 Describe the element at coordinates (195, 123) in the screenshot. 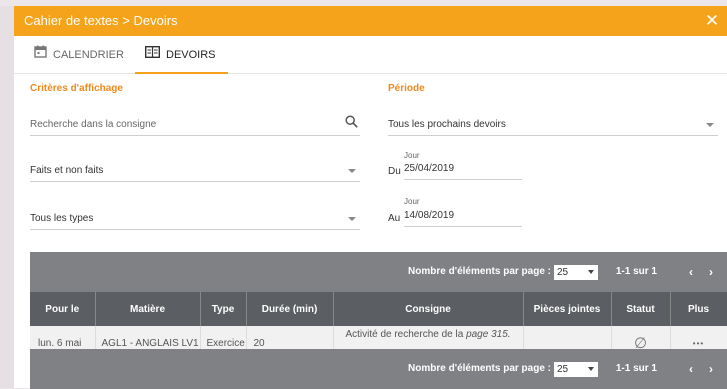

I see `search-input: Recherche dans la consigne` at that location.